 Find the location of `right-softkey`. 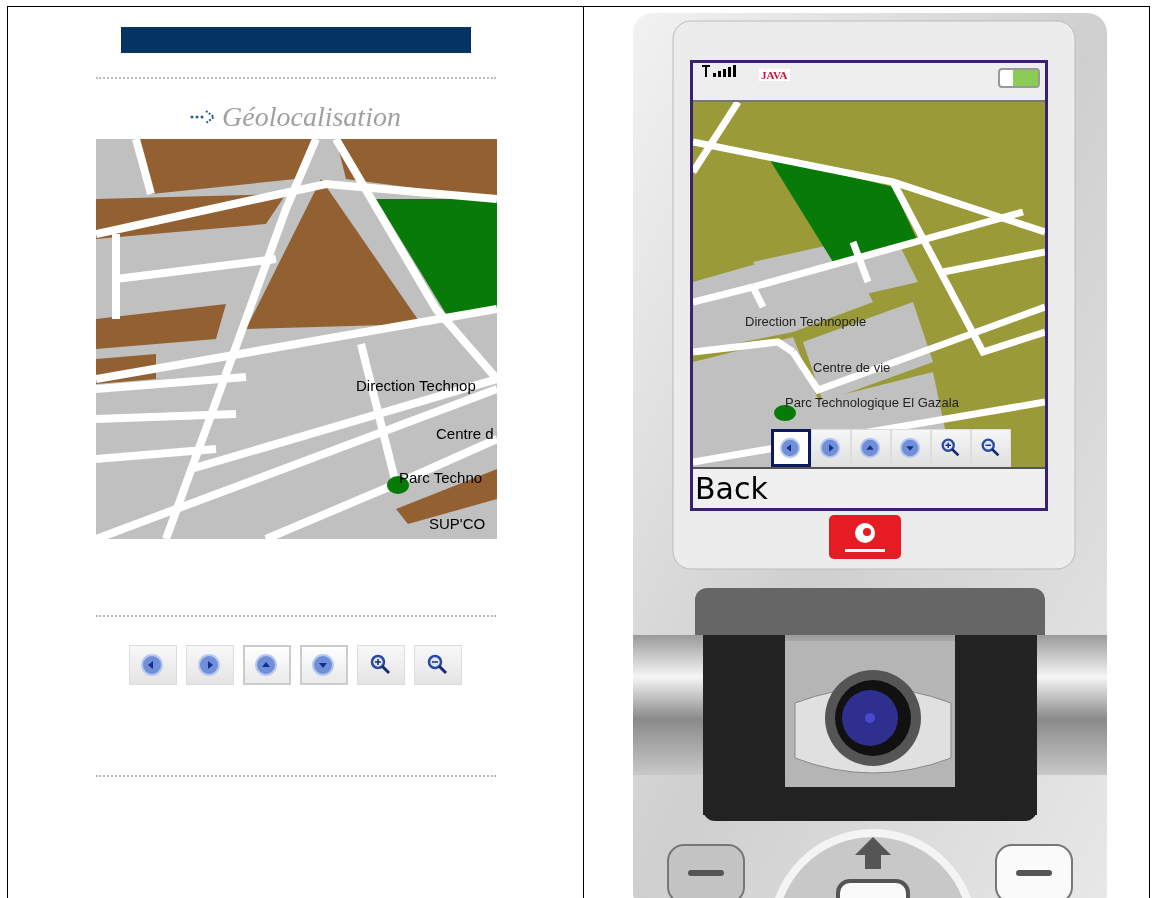

right-softkey is located at coordinates (1034, 871).